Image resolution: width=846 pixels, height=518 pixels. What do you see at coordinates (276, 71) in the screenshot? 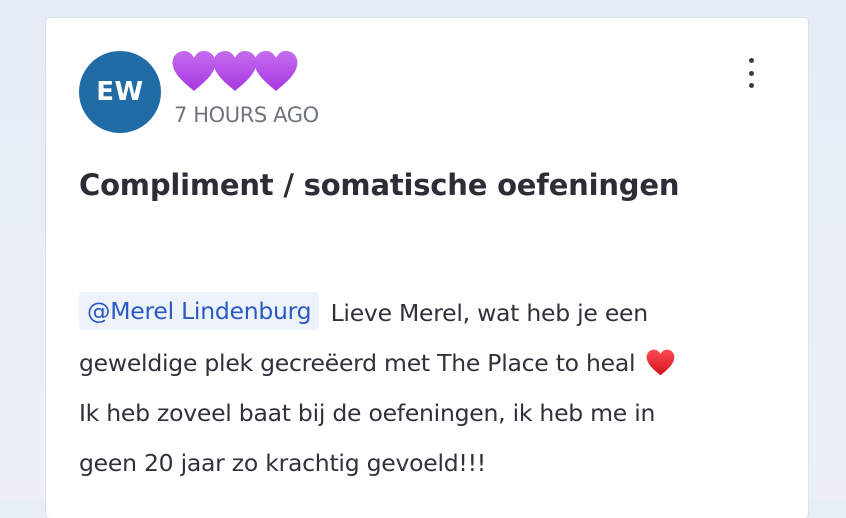
I see `purple-heart-icon` at bounding box center [276, 71].